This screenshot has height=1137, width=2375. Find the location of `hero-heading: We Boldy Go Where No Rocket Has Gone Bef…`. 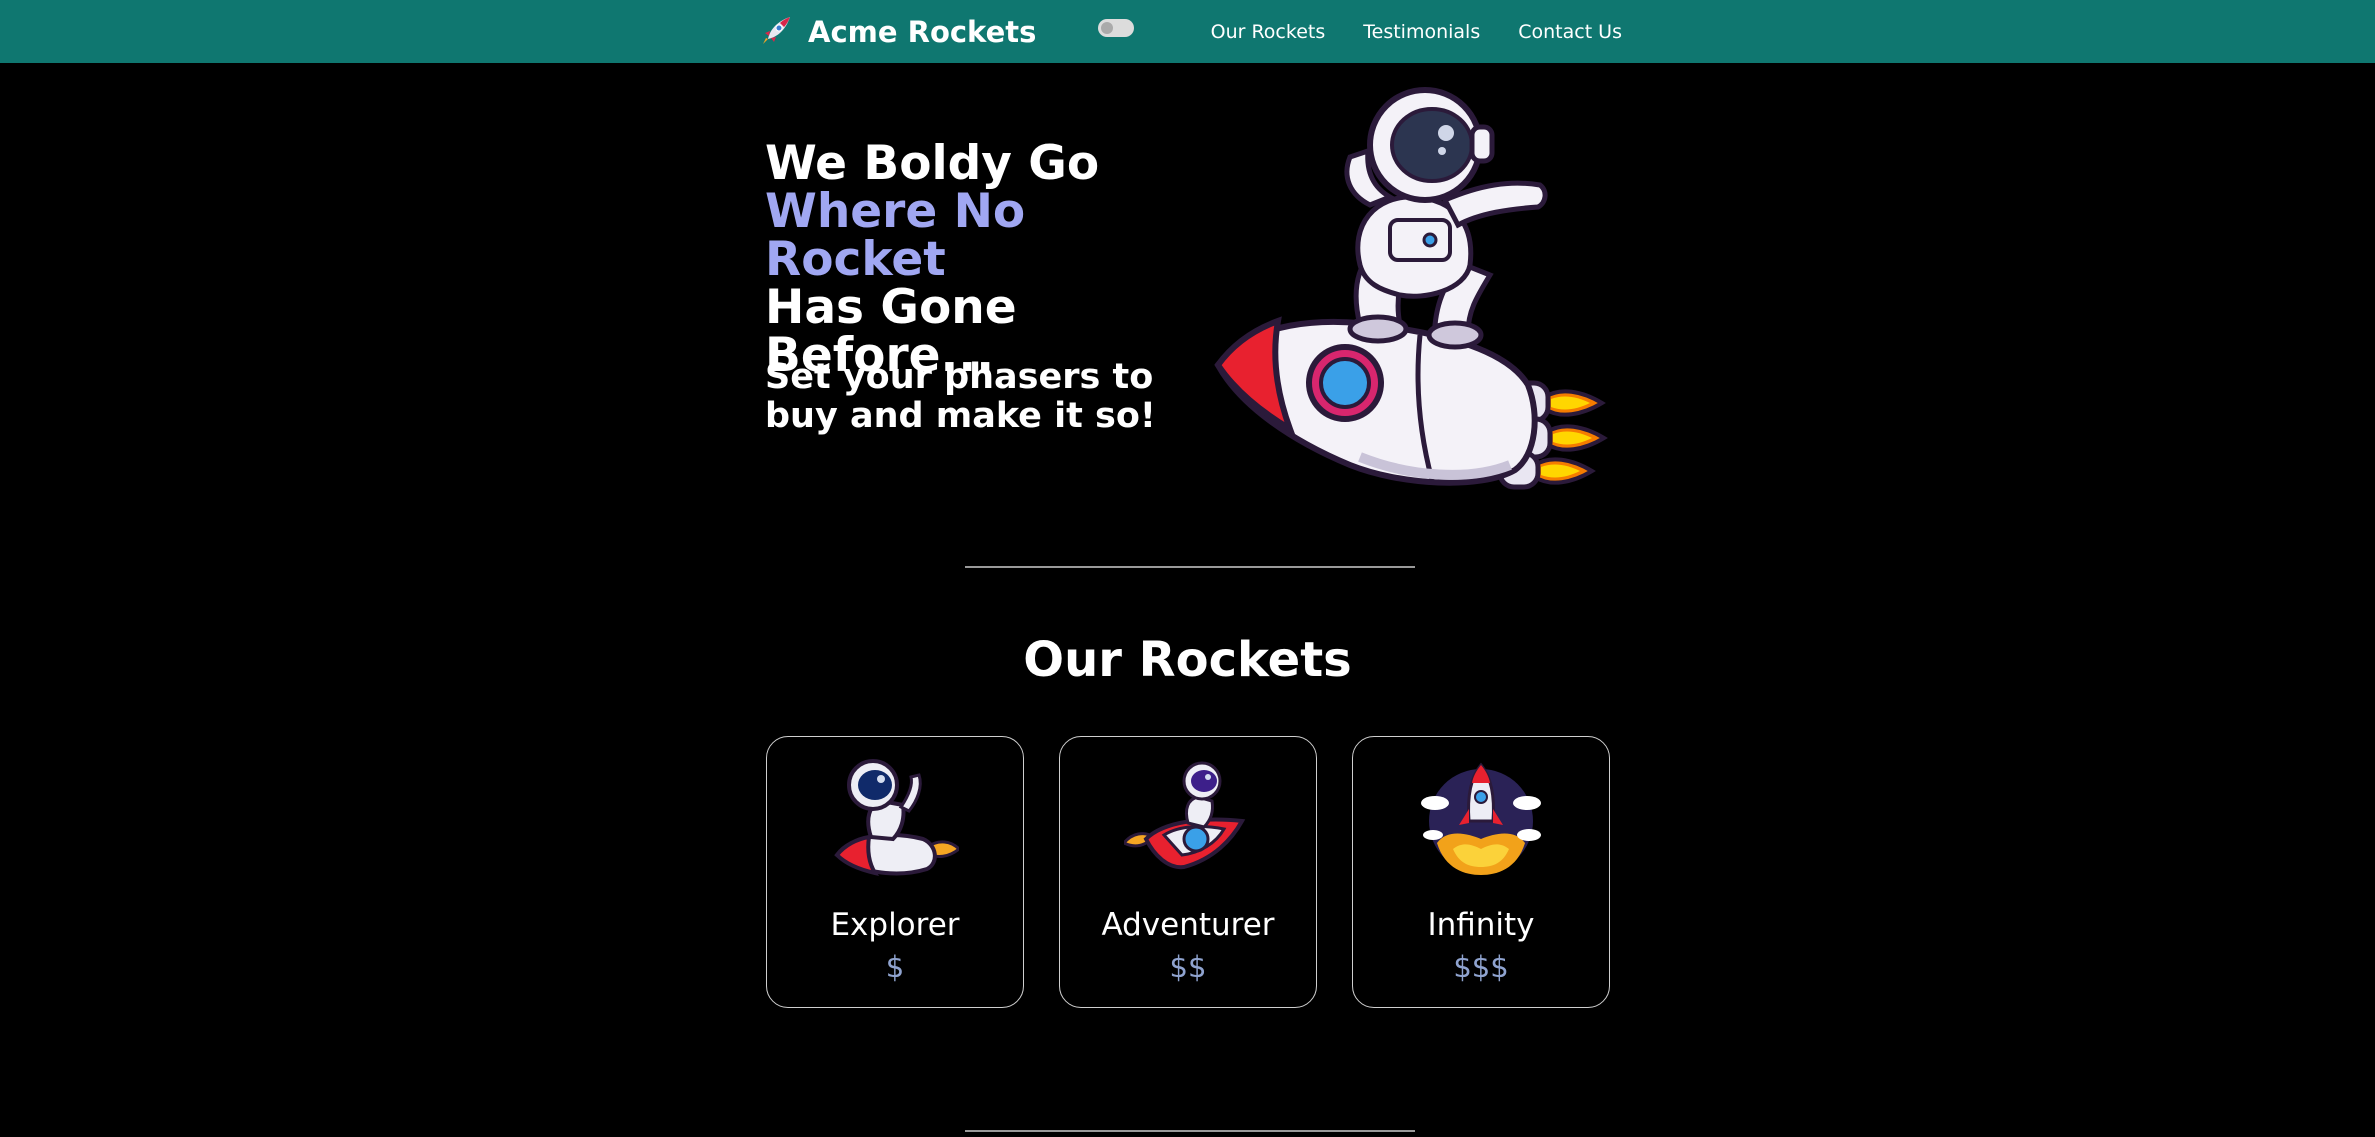

hero-heading: We Boldy Go Where No Rocket Has Gone Bef… is located at coordinates (980, 260).